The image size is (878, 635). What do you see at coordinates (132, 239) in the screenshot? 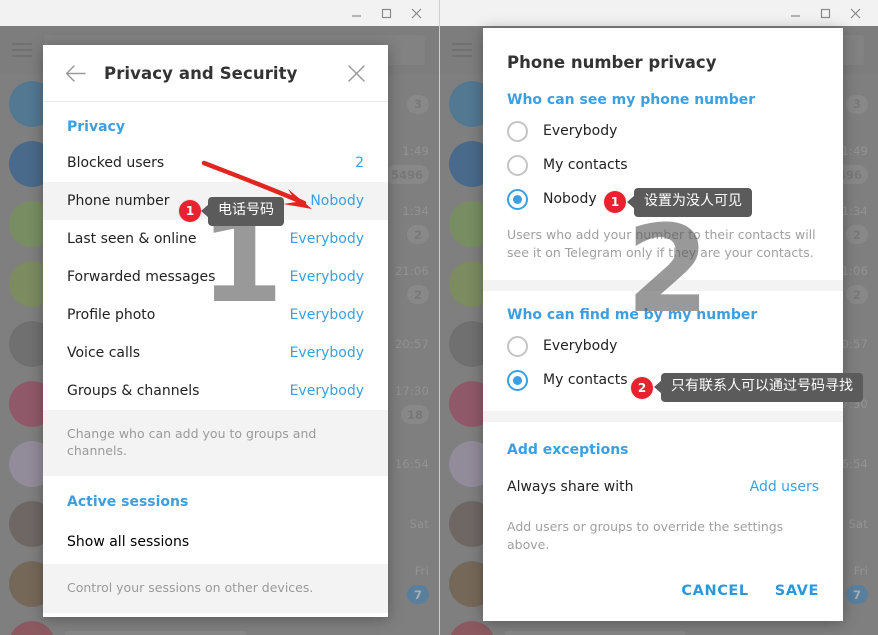
I see `privacy-row-label: Last seen & online` at bounding box center [132, 239].